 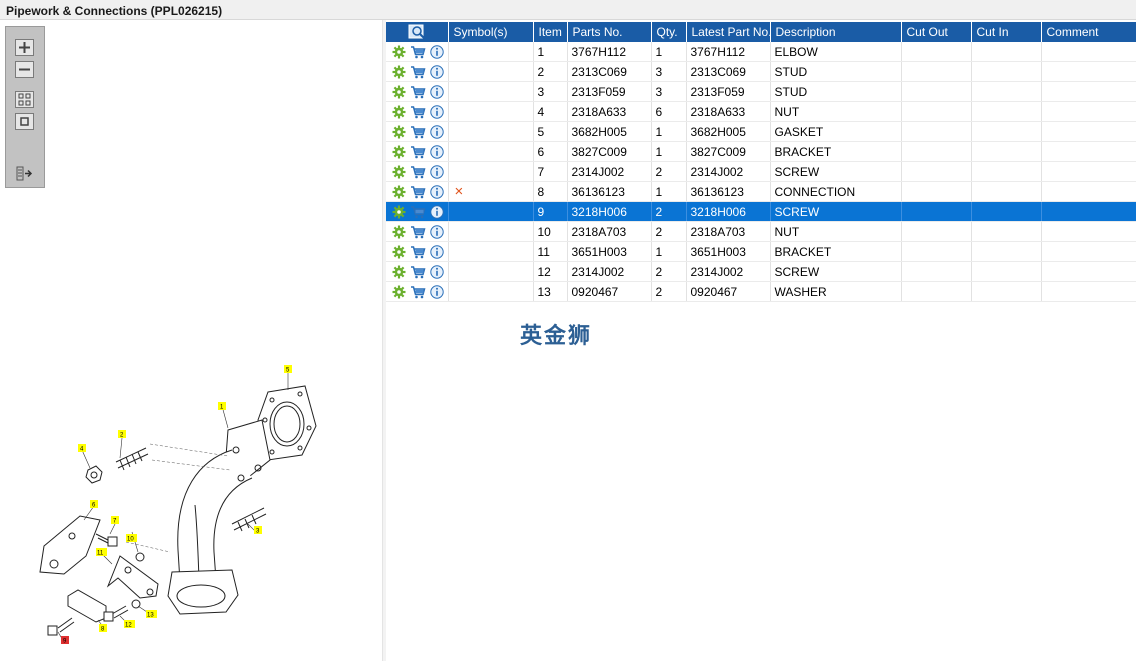 I want to click on callout-6: 6, so click(x=94, y=504).